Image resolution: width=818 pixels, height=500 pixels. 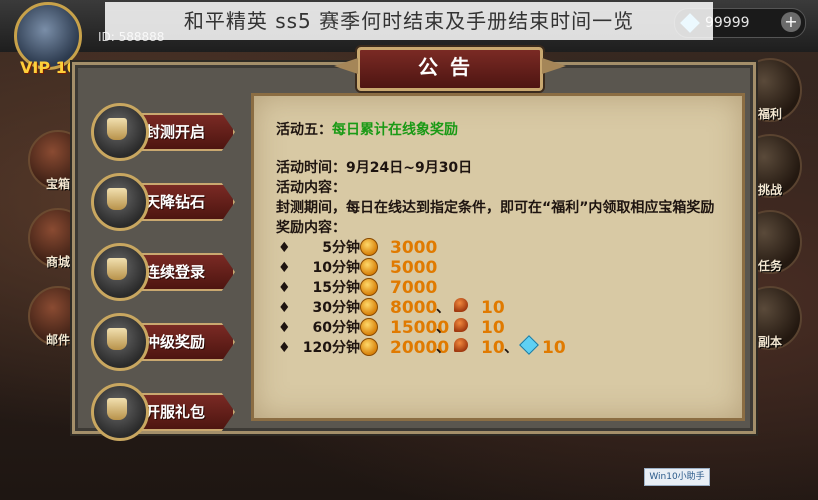 I want to click on article-title-banner: 和平精英 ss5 赛季何时结束及手册结束时间一览, so click(x=409, y=21).